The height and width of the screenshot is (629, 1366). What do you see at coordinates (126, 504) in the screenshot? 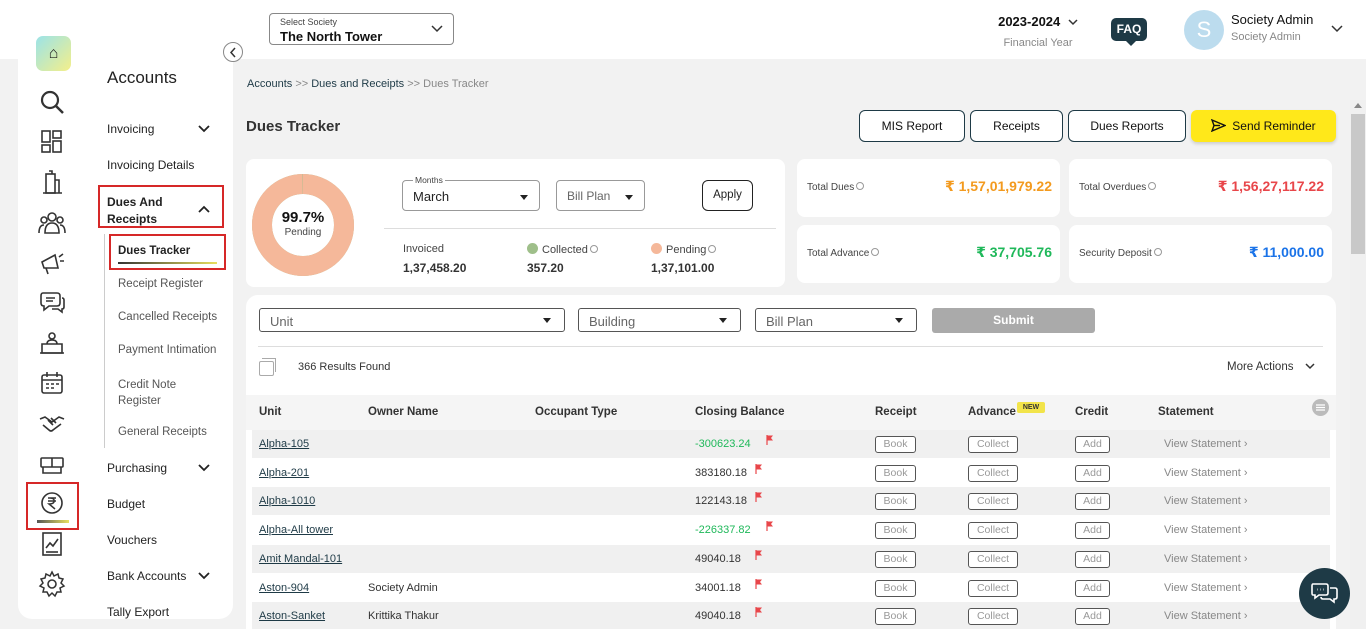
I see `menu-item-budget: Budget` at bounding box center [126, 504].